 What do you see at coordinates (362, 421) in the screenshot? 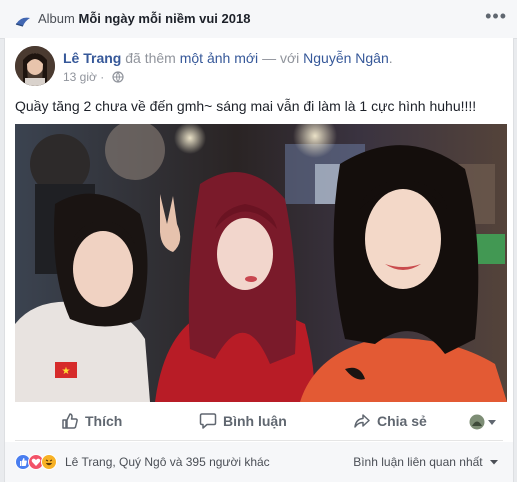
I see `share-icon` at bounding box center [362, 421].